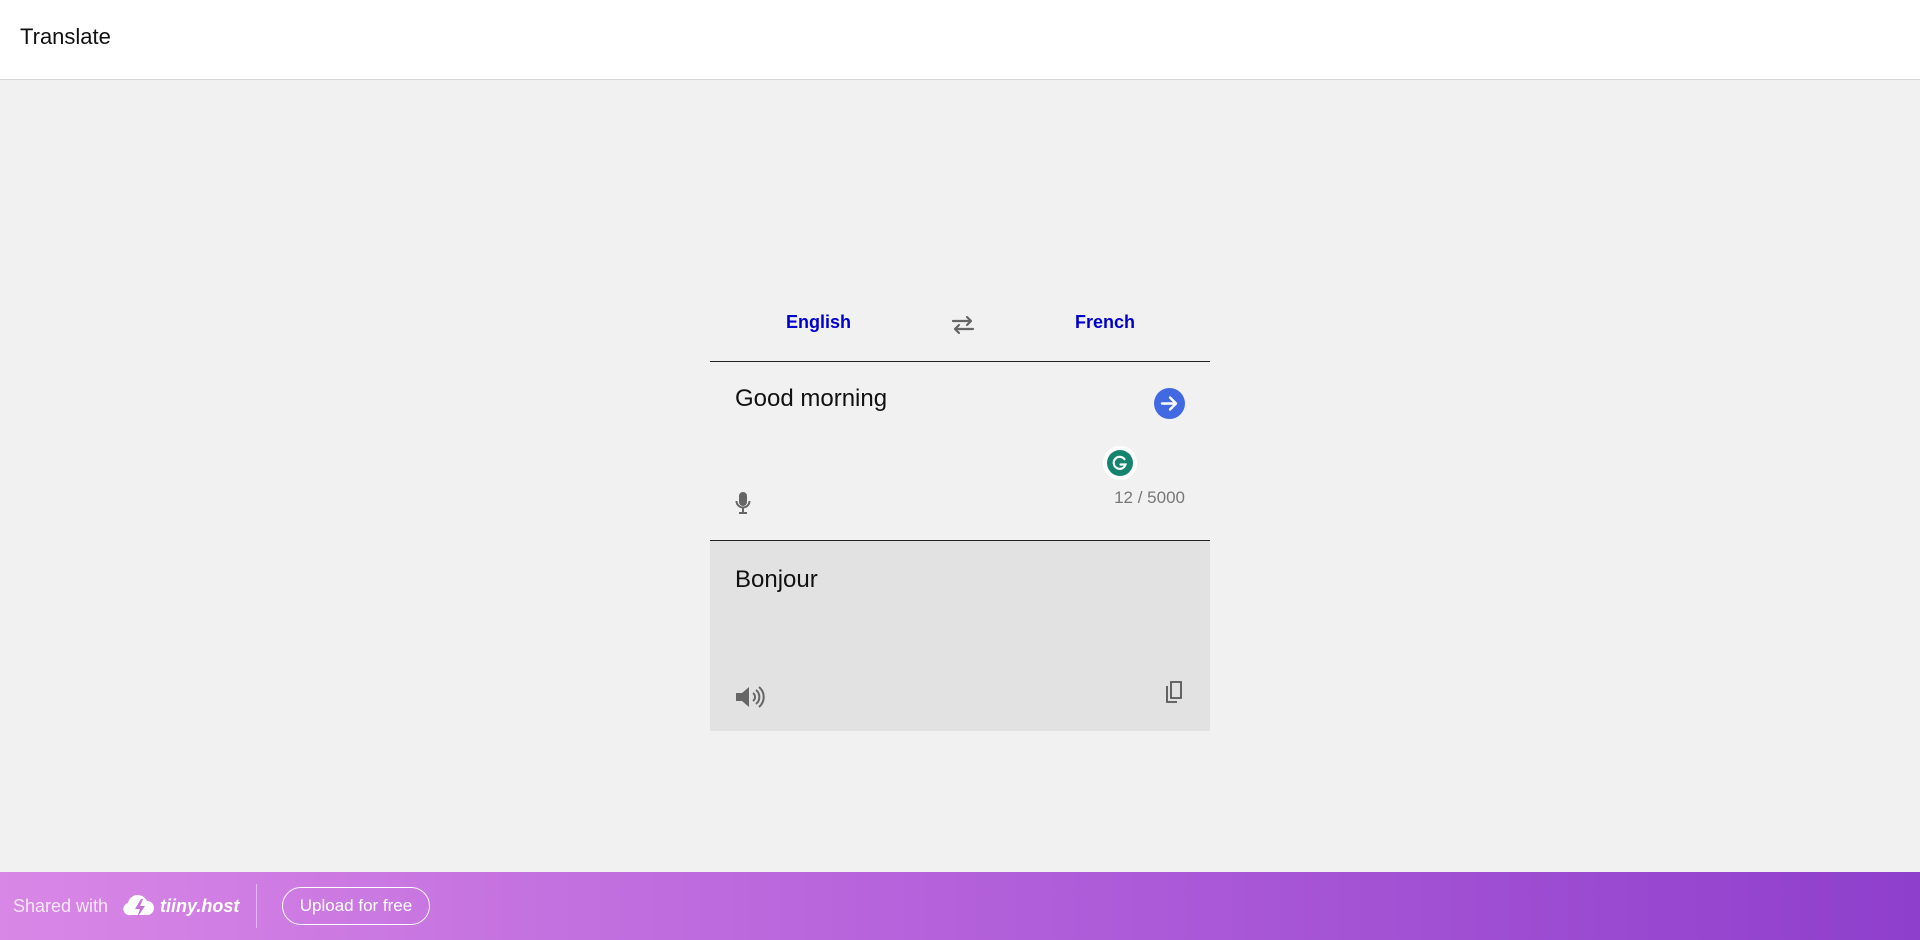 This screenshot has width=1920, height=940. I want to click on source-text-input: Good morning, so click(811, 399).